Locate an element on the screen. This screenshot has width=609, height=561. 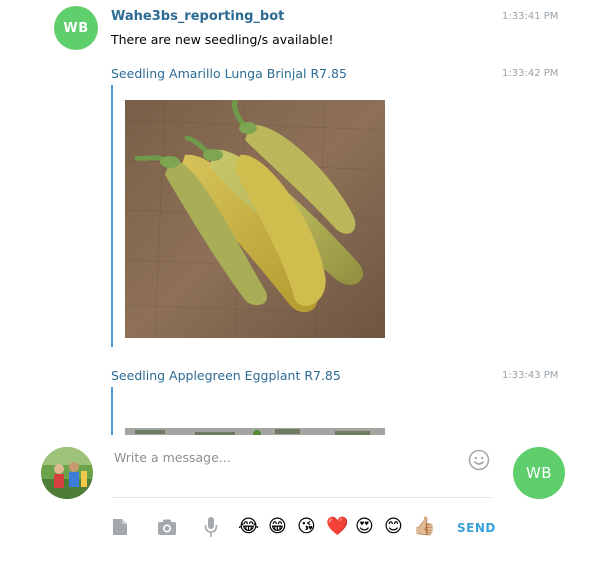
self-avatar is located at coordinates (67, 473).